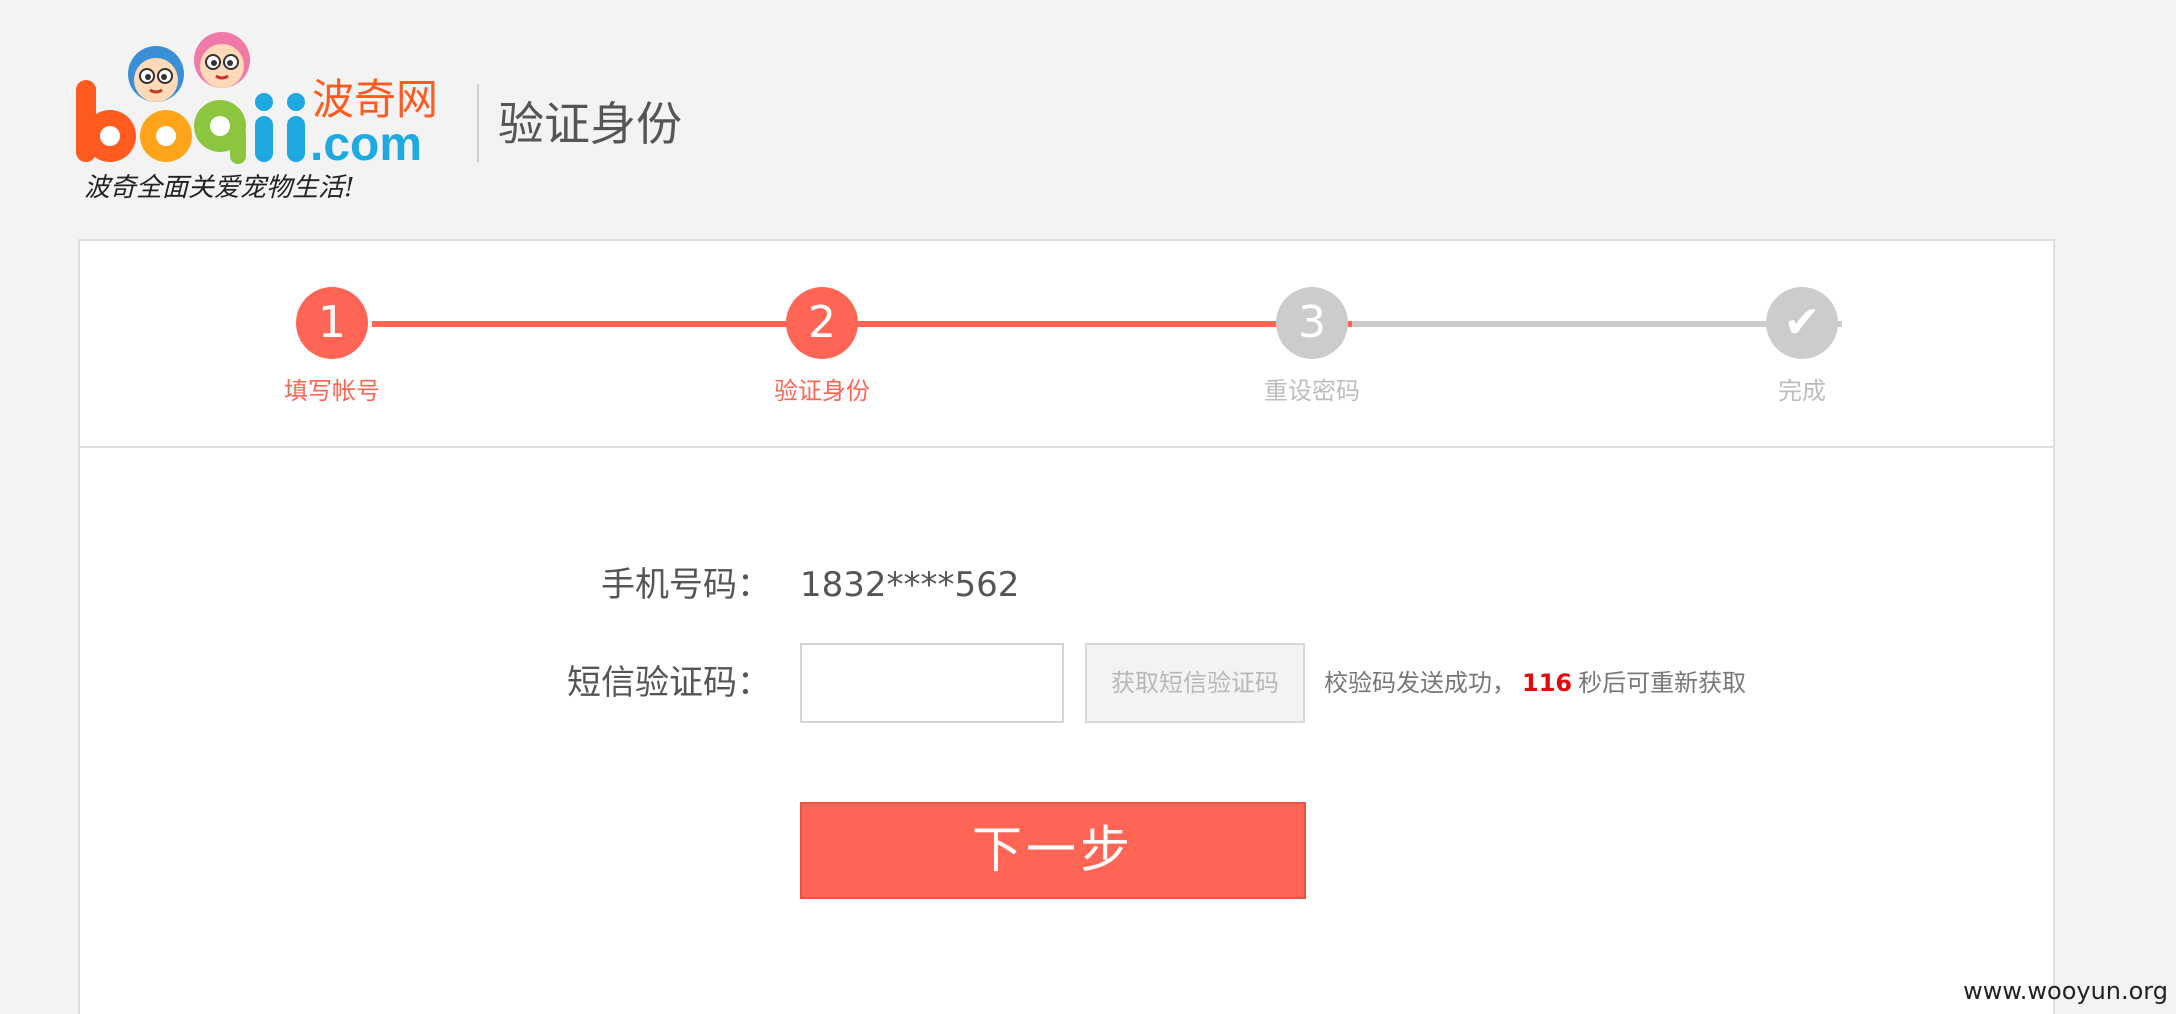 Image resolution: width=2176 pixels, height=1014 pixels. Describe the element at coordinates (822, 323) in the screenshot. I see `step-2-circle: 2` at that location.